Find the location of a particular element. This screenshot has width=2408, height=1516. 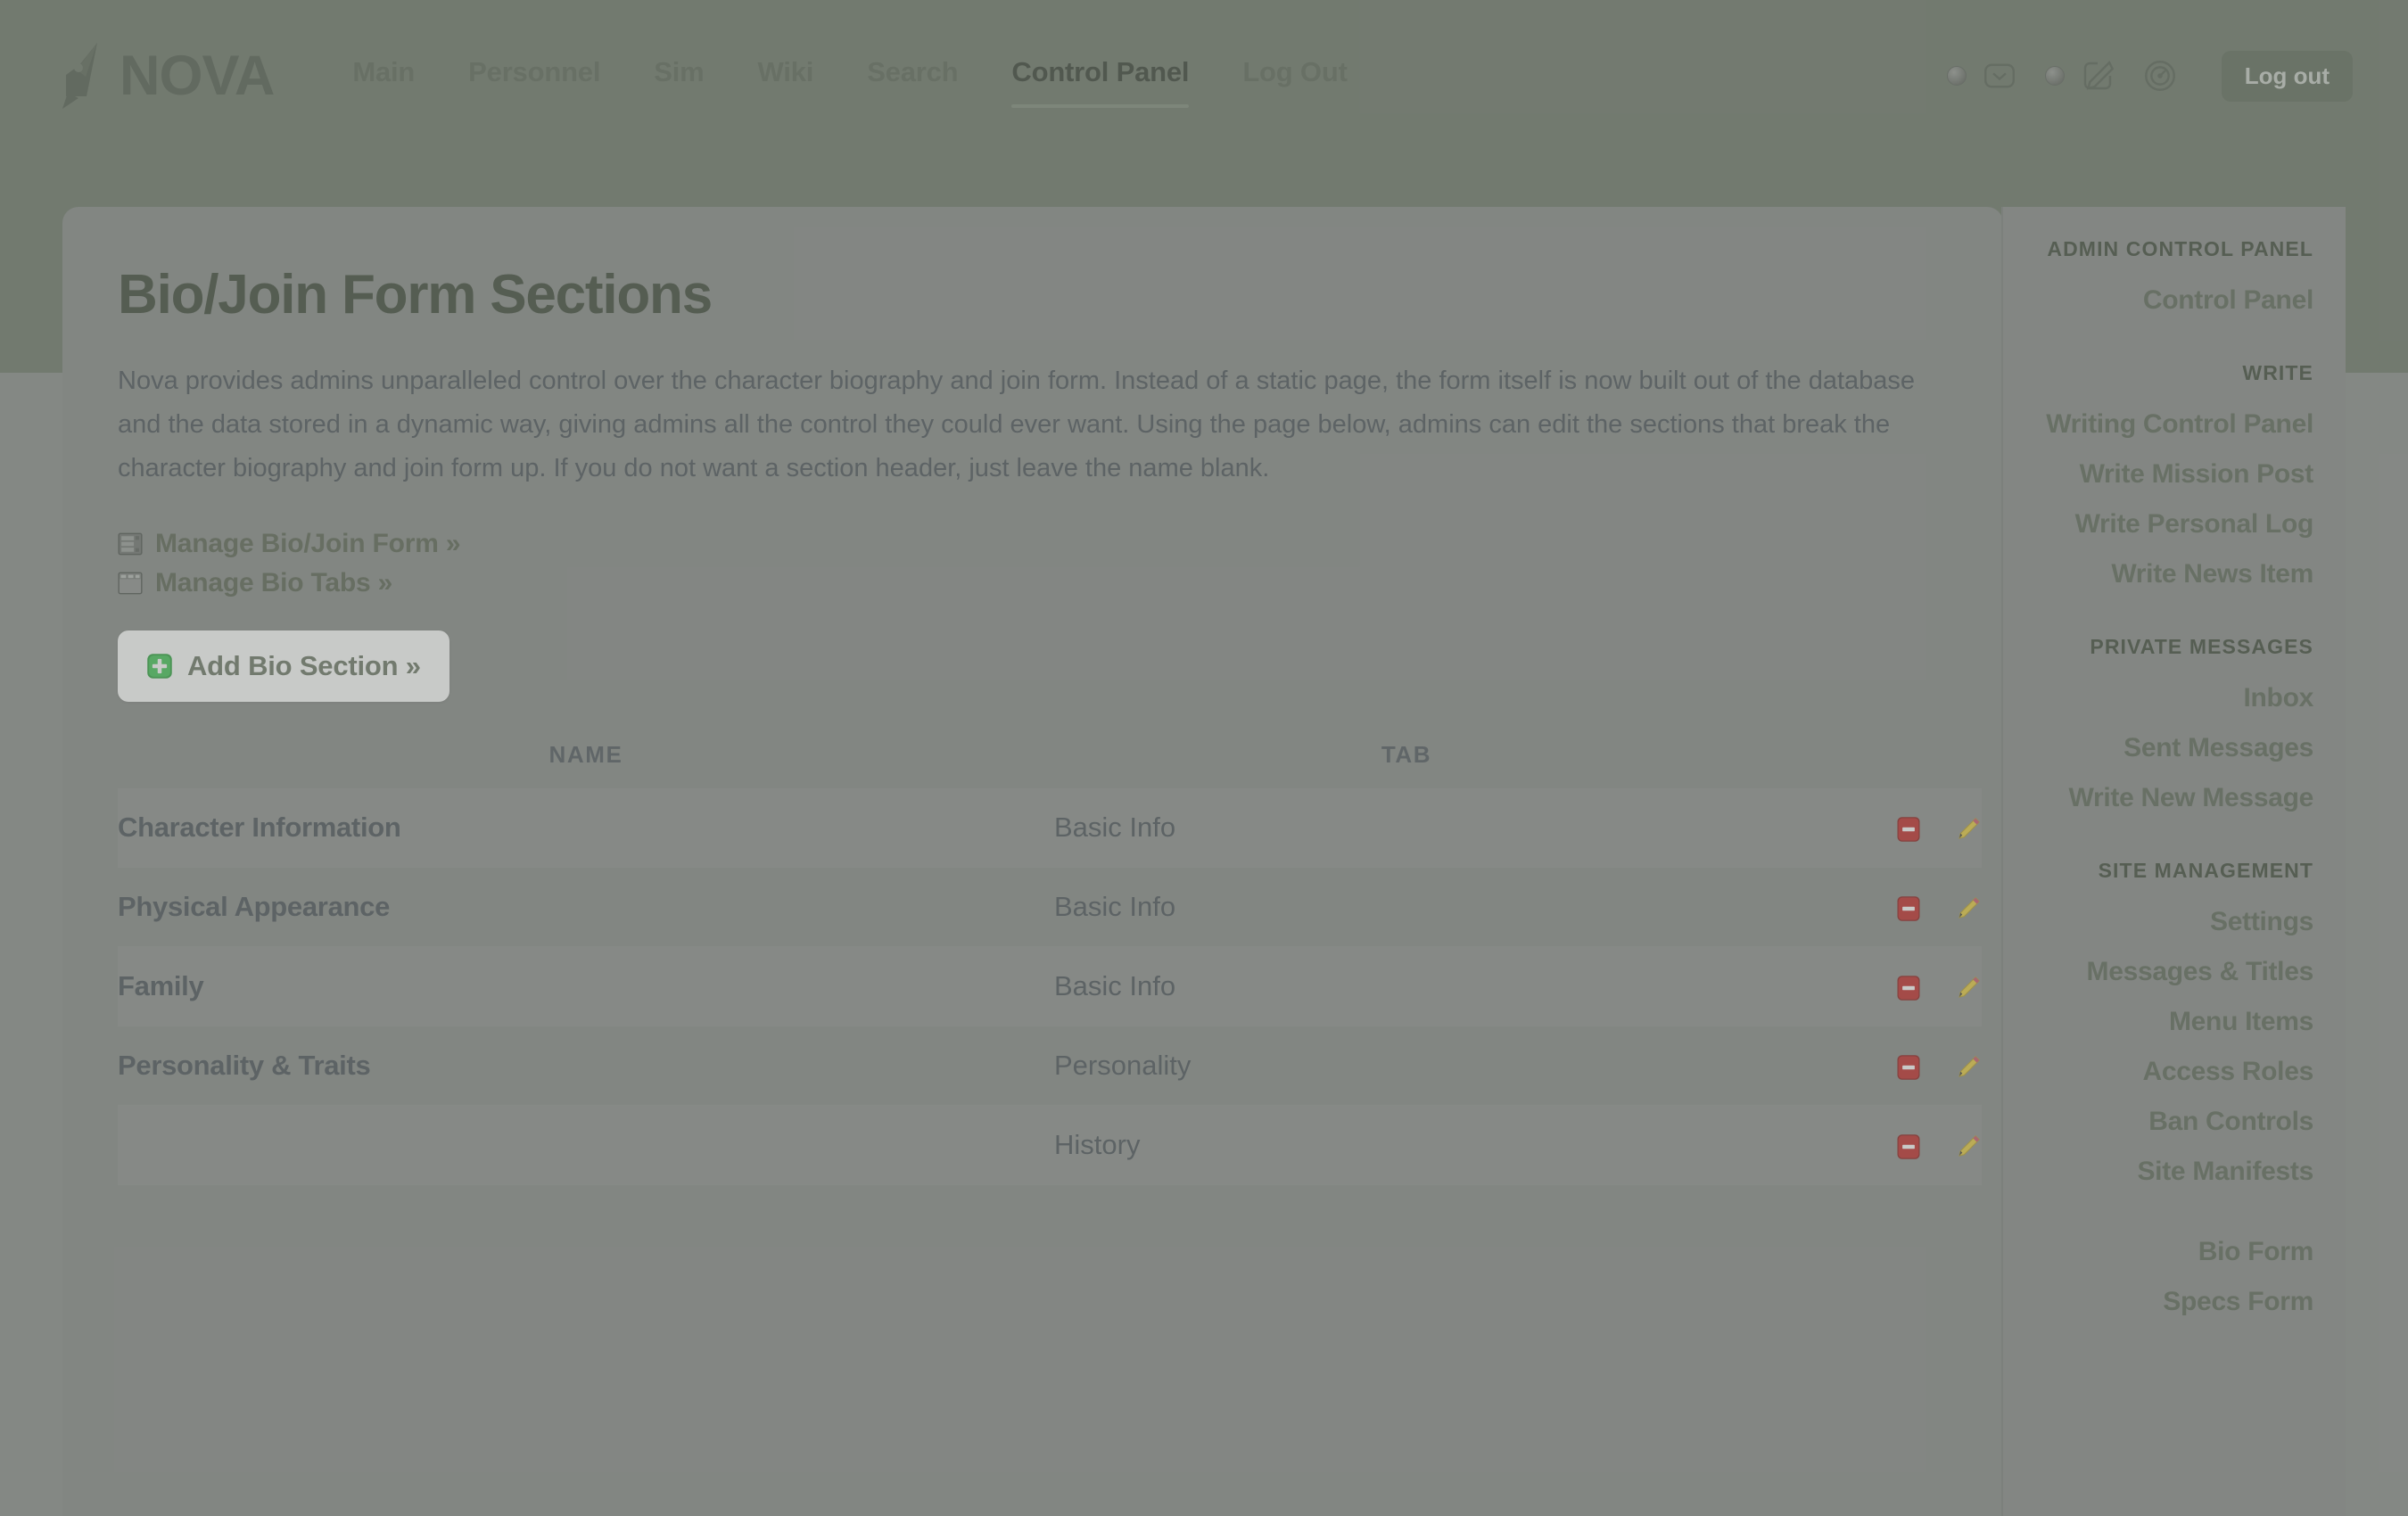

sidebar-item-access-roles: Access Roles is located at coordinates (2166, 1072).